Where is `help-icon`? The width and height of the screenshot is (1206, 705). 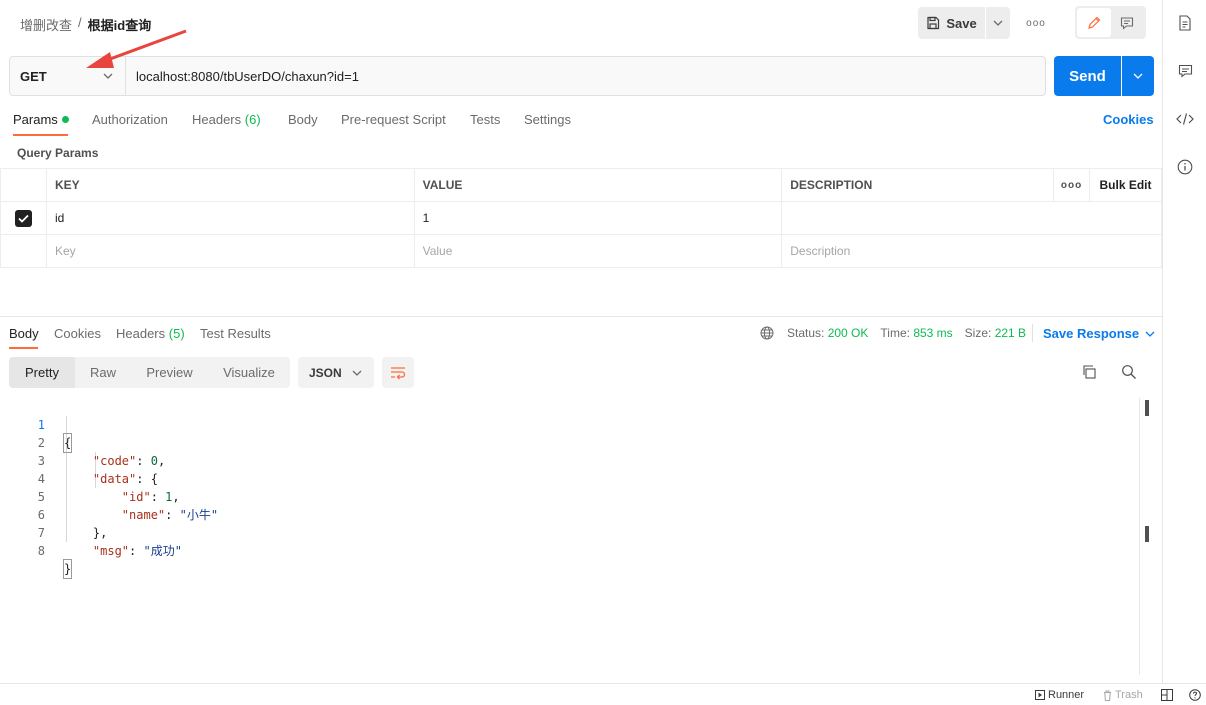
help-icon is located at coordinates (1195, 695).